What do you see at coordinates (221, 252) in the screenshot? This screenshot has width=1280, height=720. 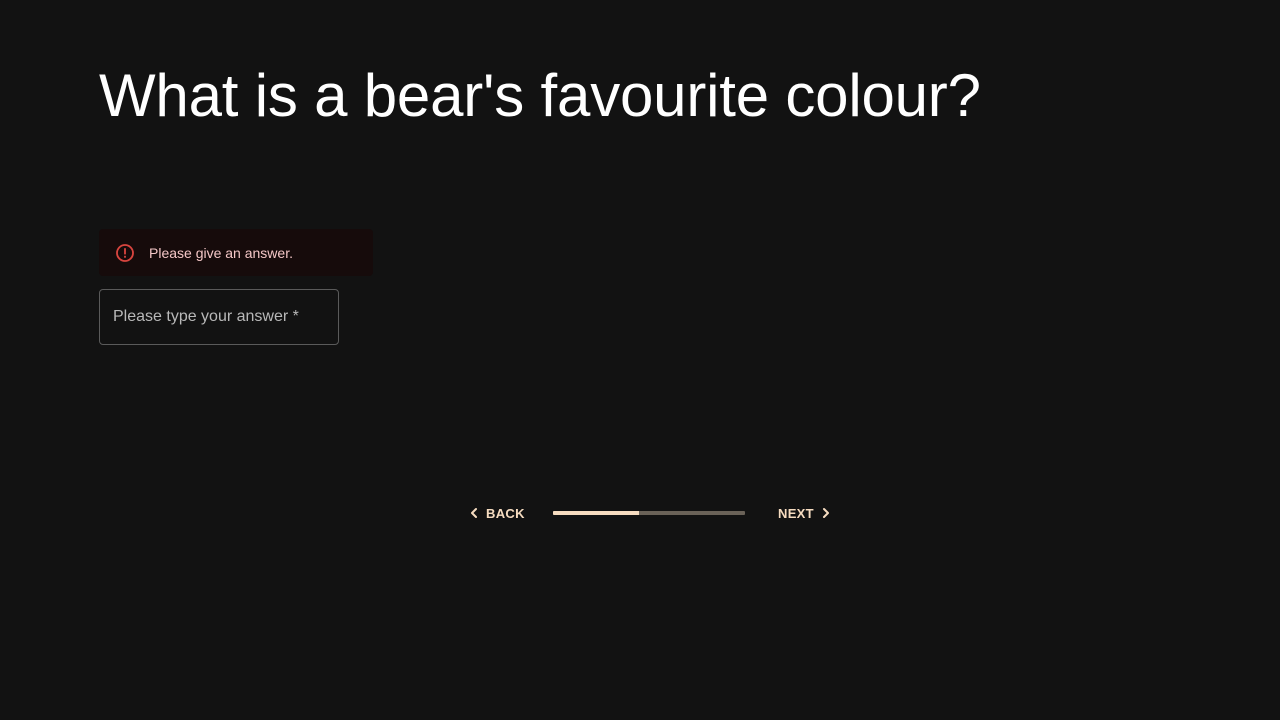 I see `error-message: Please give an answer.` at bounding box center [221, 252].